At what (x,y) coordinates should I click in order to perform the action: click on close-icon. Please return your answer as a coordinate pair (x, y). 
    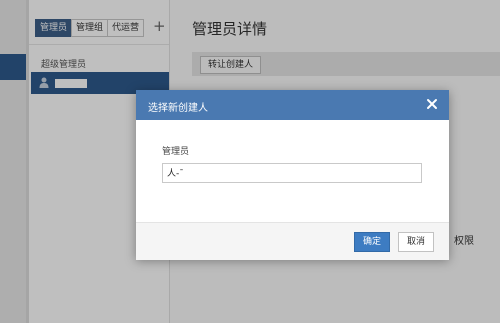
    Looking at the image, I should click on (432, 104).